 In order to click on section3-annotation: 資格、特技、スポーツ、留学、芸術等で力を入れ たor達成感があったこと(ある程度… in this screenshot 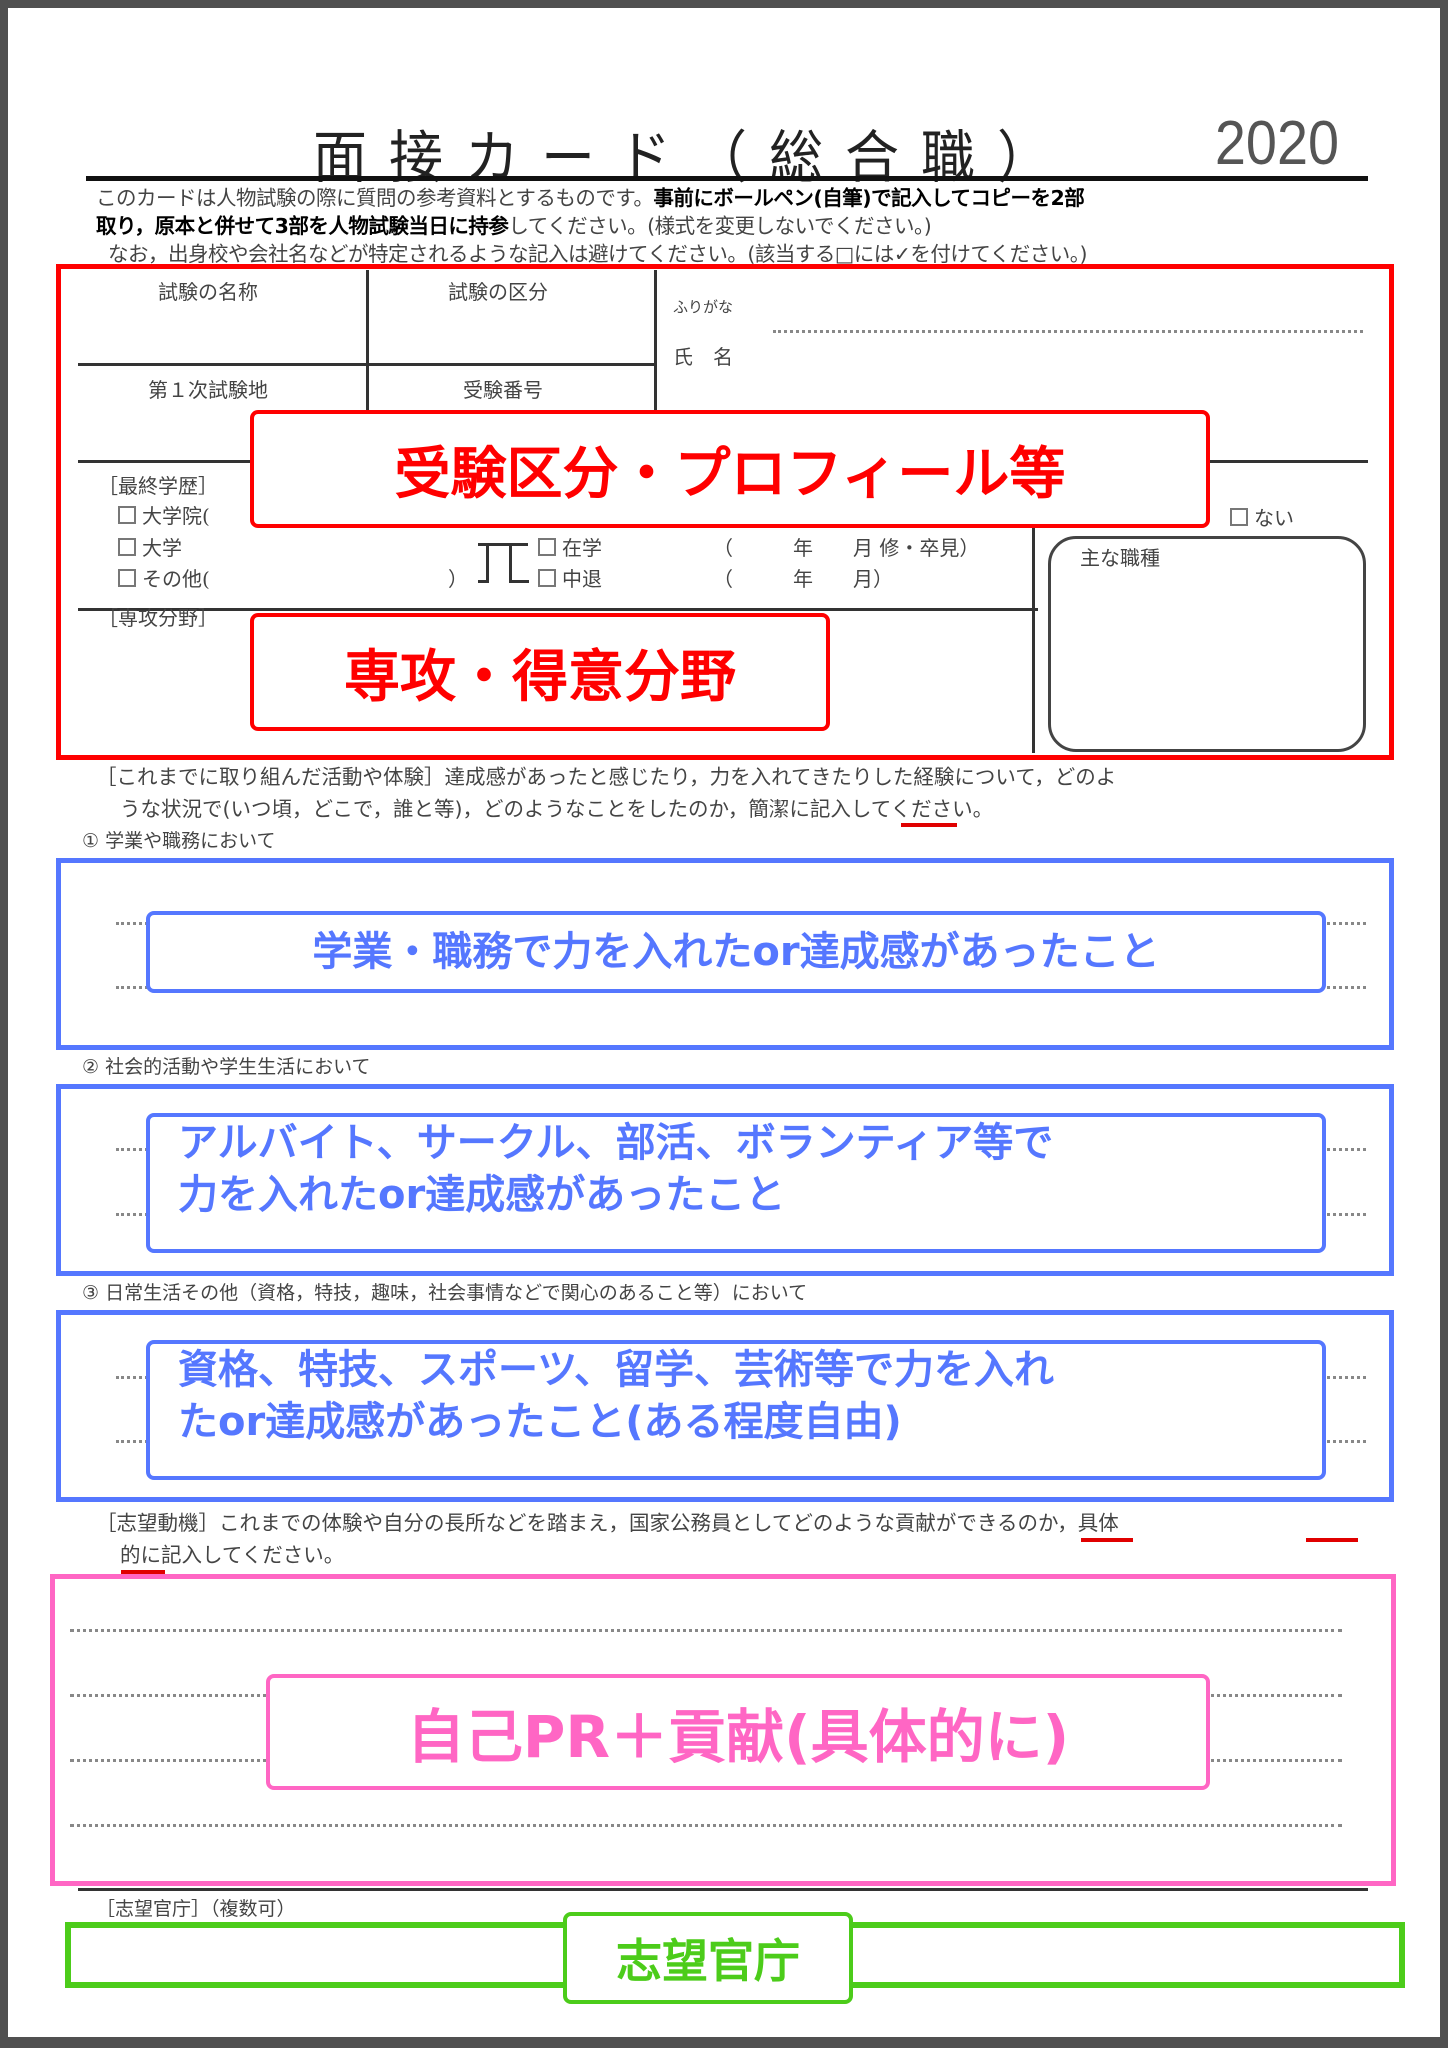, I will do `click(736, 1410)`.